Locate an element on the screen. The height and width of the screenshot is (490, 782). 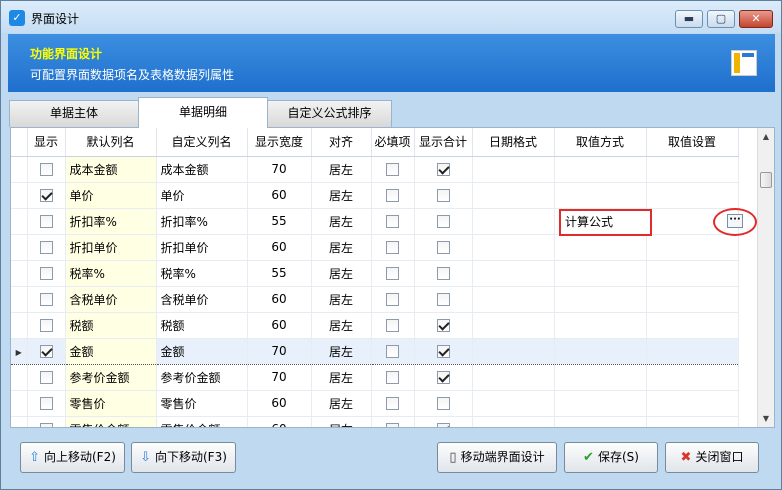
table-row: 参考价金额 参考价金额 70 居左 is located at coordinates (375, 377).